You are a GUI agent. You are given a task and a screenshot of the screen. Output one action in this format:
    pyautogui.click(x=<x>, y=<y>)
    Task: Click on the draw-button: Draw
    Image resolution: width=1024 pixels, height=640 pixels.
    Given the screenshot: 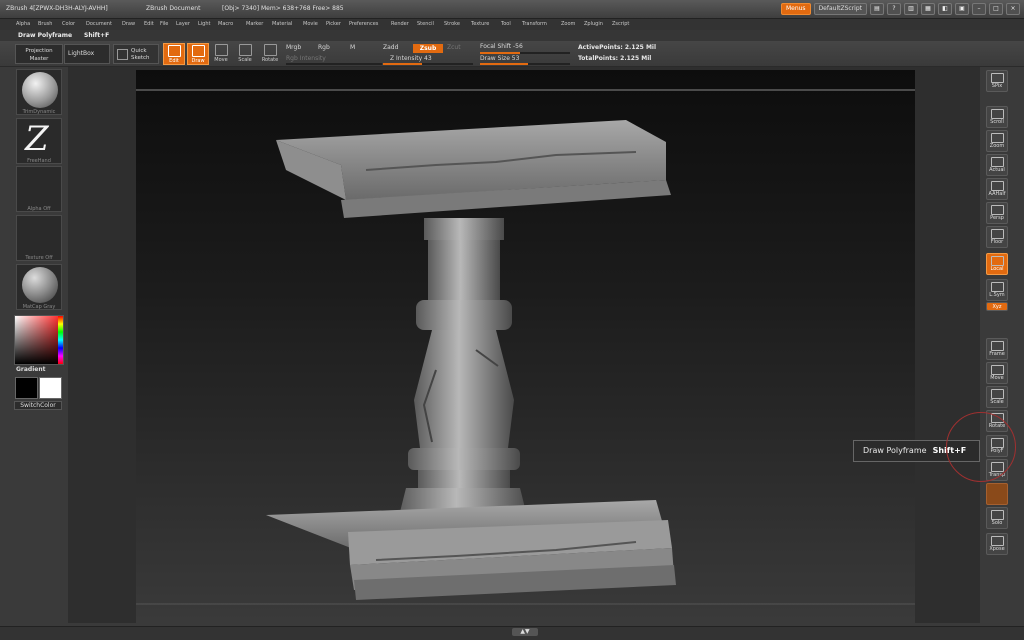 What is the action you would take?
    pyautogui.click(x=198, y=54)
    